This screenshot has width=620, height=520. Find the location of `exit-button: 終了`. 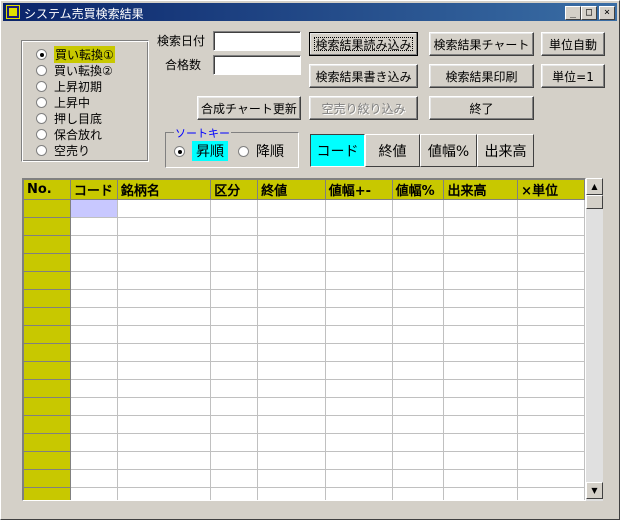

exit-button: 終了 is located at coordinates (481, 108).